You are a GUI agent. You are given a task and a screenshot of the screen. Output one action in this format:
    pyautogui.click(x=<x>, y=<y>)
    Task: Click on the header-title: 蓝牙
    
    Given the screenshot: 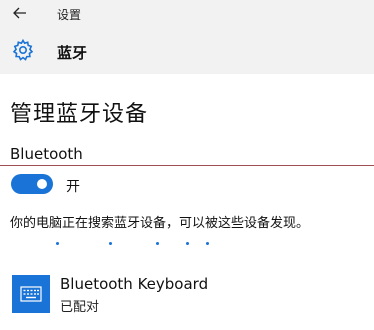 What is the action you would take?
    pyautogui.click(x=72, y=53)
    